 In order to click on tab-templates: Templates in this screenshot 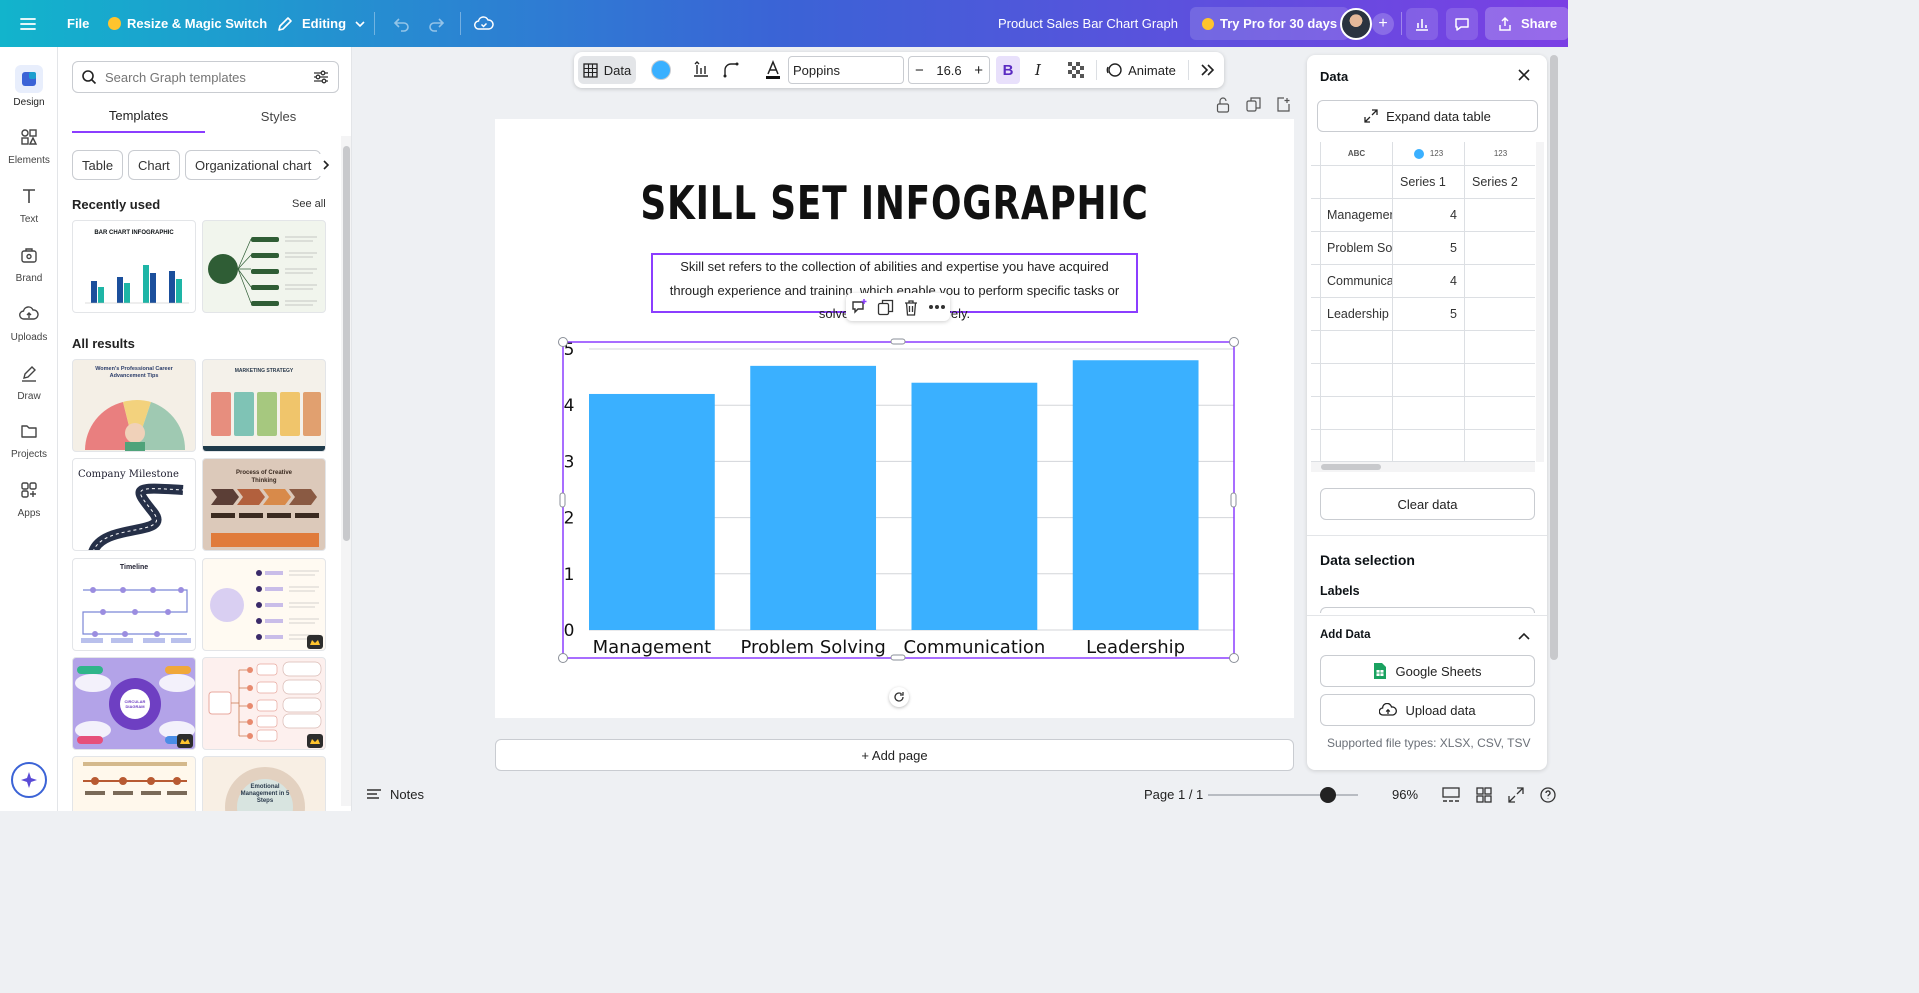, I will do `click(138, 116)`.